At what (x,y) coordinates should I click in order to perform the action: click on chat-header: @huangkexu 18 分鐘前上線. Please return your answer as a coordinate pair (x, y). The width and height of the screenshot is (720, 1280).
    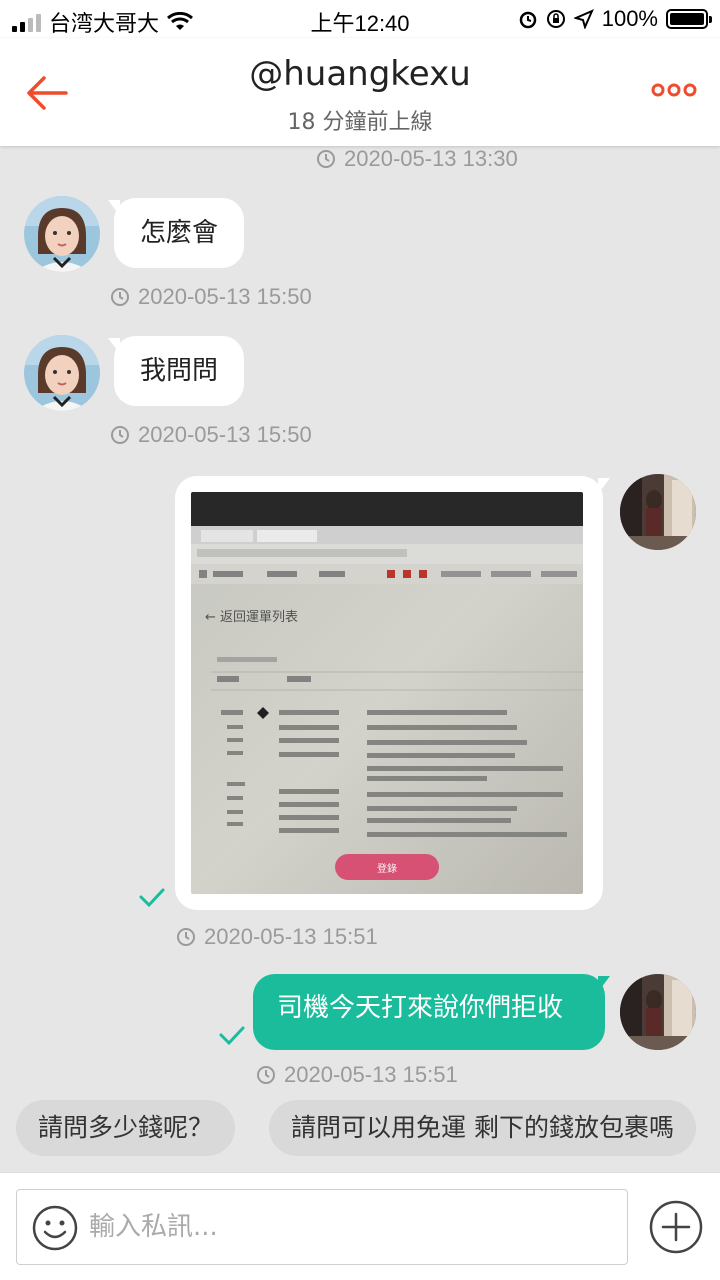
    Looking at the image, I should click on (360, 92).